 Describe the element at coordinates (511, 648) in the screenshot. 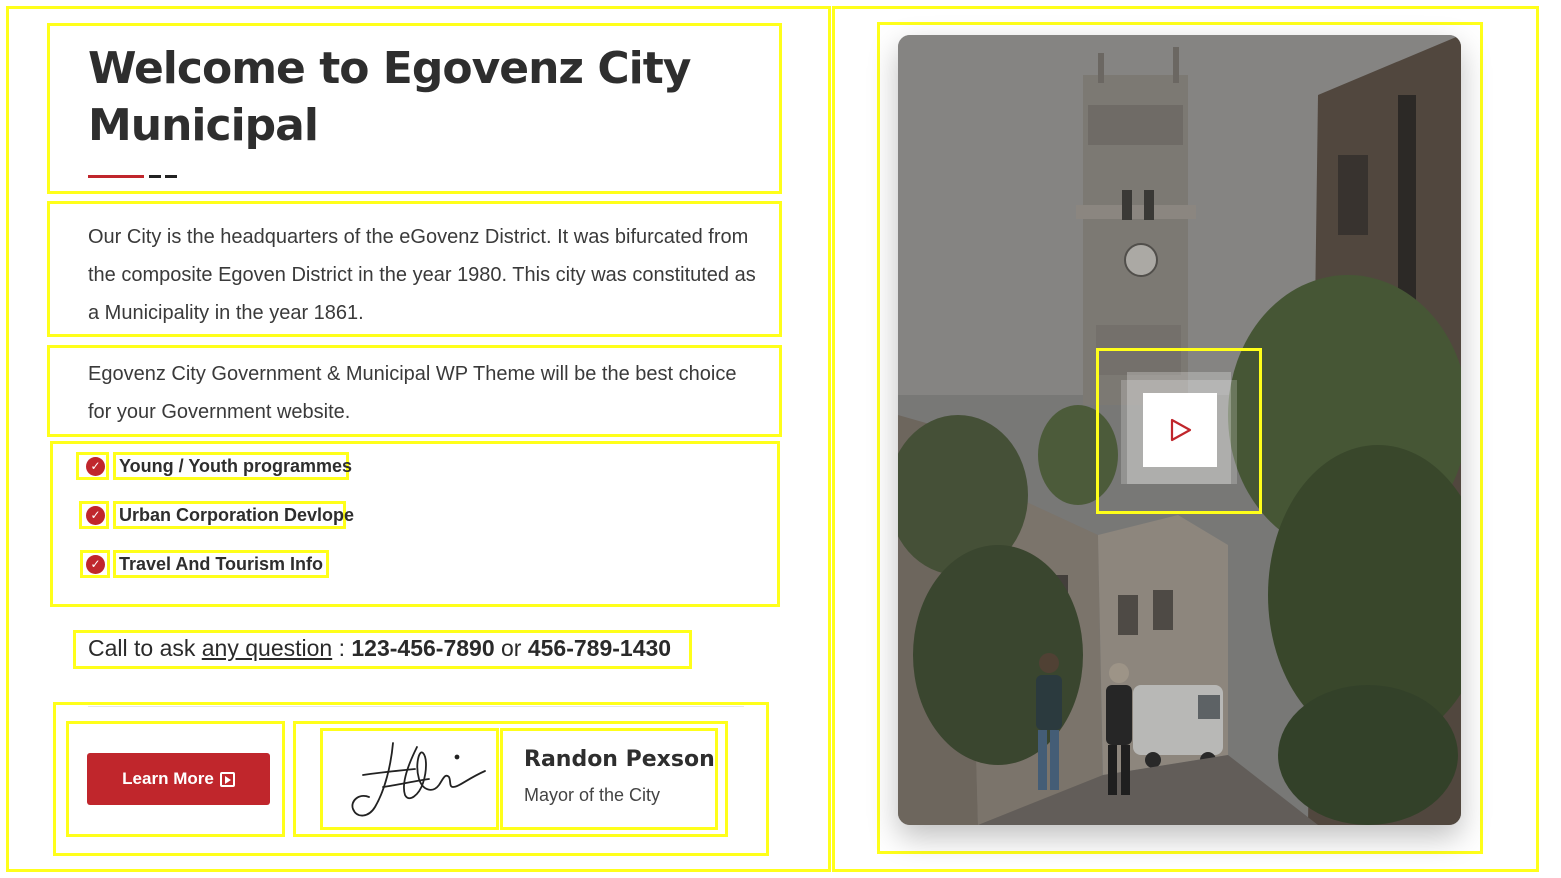

I see `call-or: or` at that location.